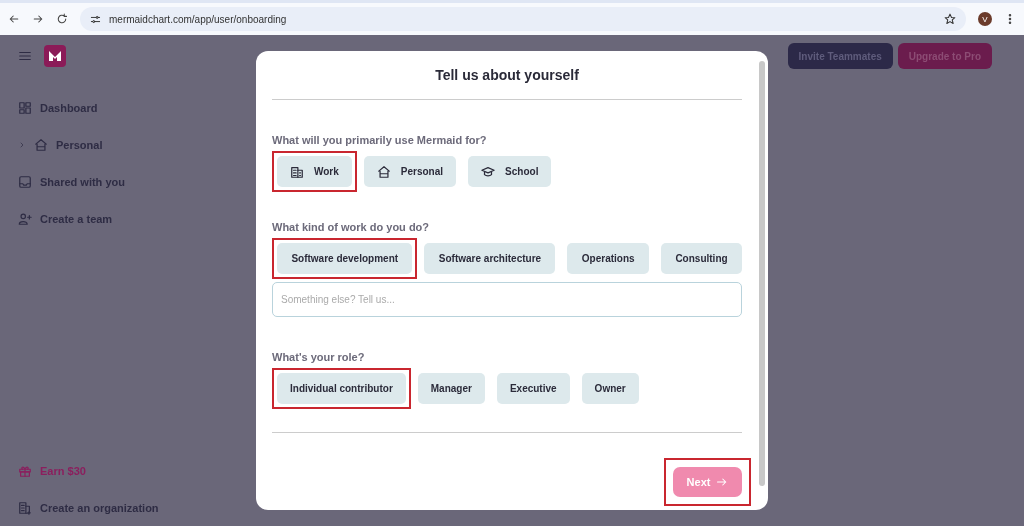  I want to click on arrow-right-icon, so click(722, 482).